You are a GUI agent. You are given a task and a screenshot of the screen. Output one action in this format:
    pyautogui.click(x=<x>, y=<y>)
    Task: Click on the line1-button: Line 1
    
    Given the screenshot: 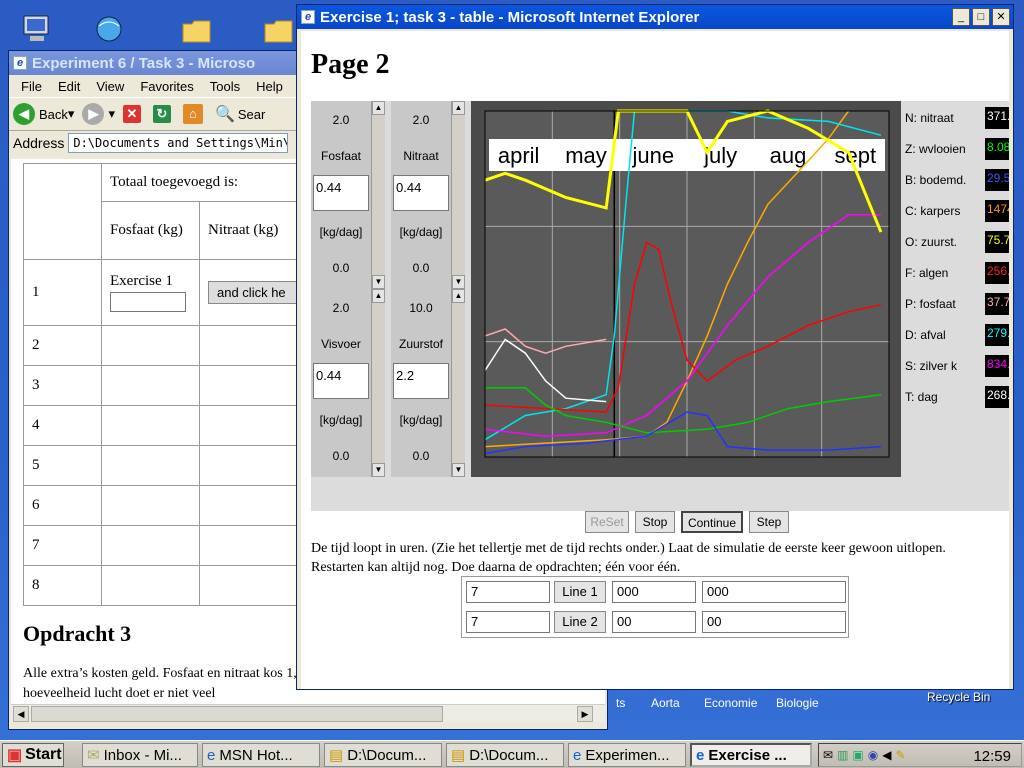 What is the action you would take?
    pyautogui.click(x=580, y=592)
    